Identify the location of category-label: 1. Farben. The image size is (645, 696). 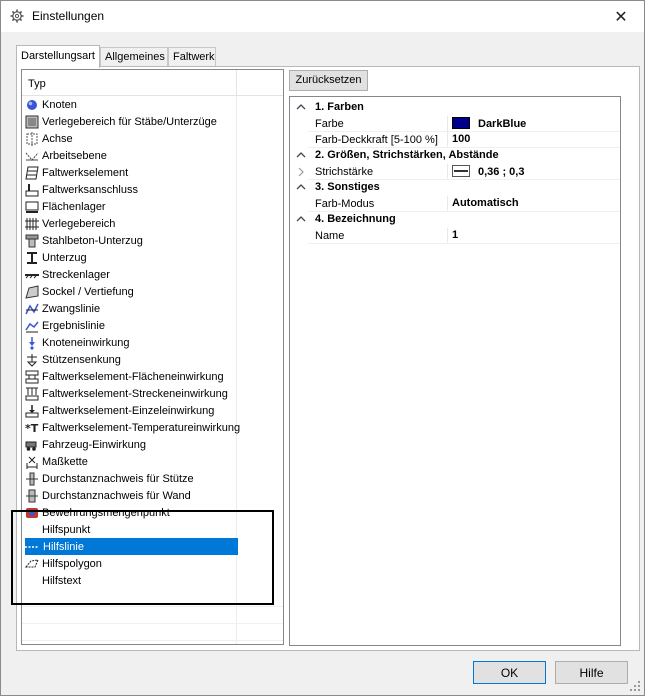
(339, 107).